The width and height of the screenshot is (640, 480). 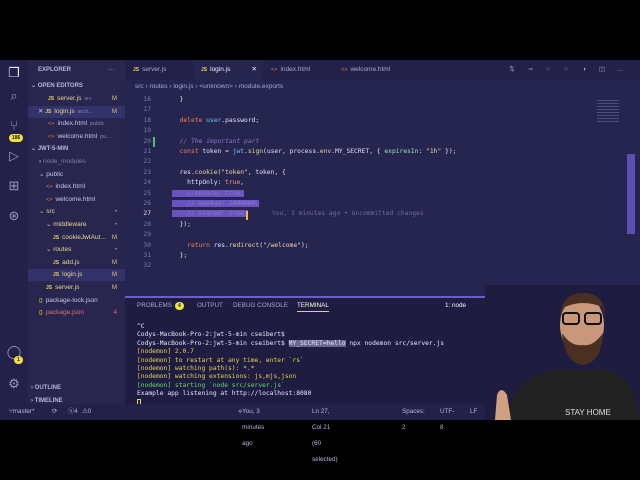 What do you see at coordinates (86, 412) in the screenshot?
I see `warnings-status: ⚠ 0` at bounding box center [86, 412].